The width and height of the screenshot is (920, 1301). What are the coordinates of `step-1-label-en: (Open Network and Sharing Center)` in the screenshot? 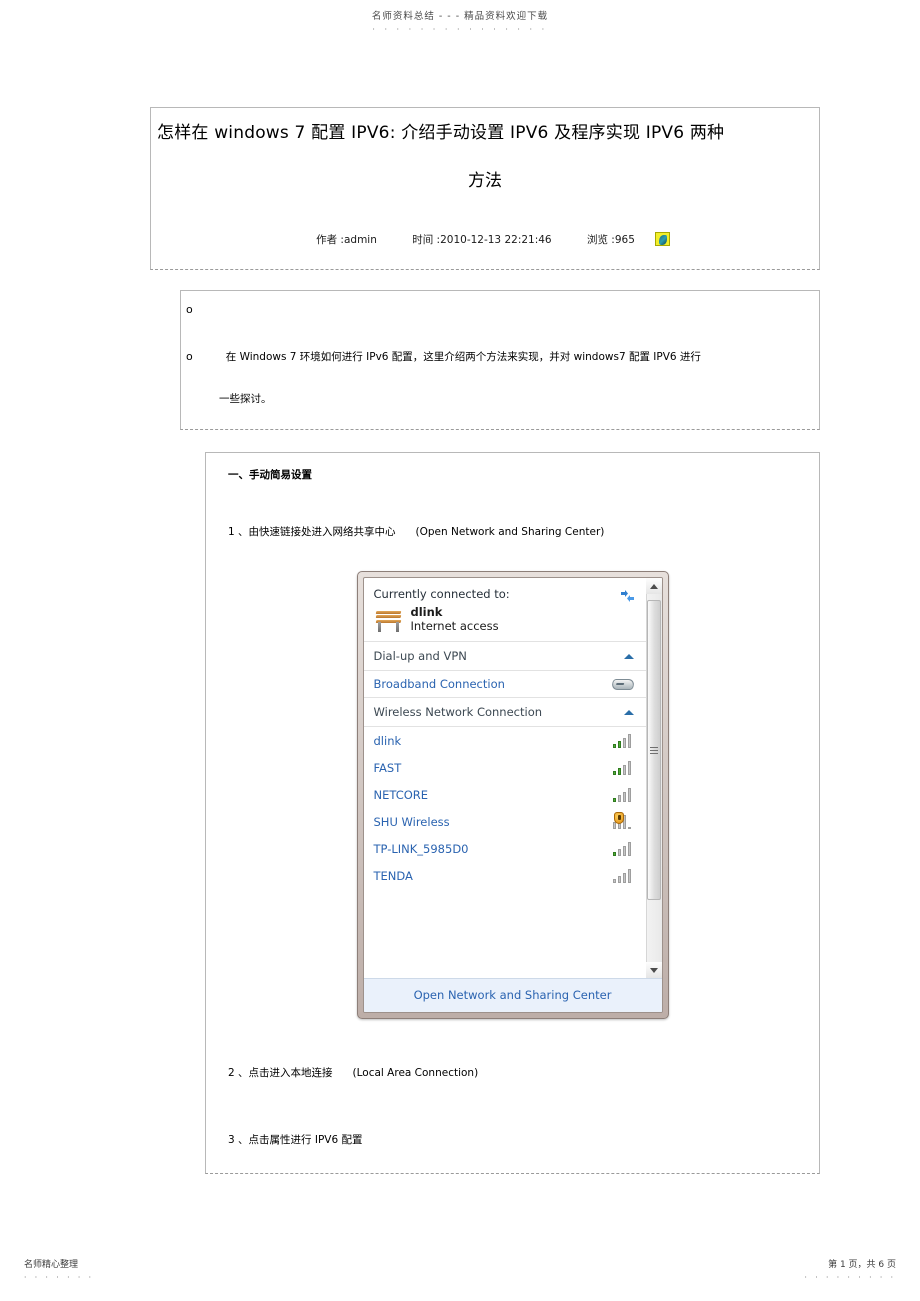 It's located at (510, 532).